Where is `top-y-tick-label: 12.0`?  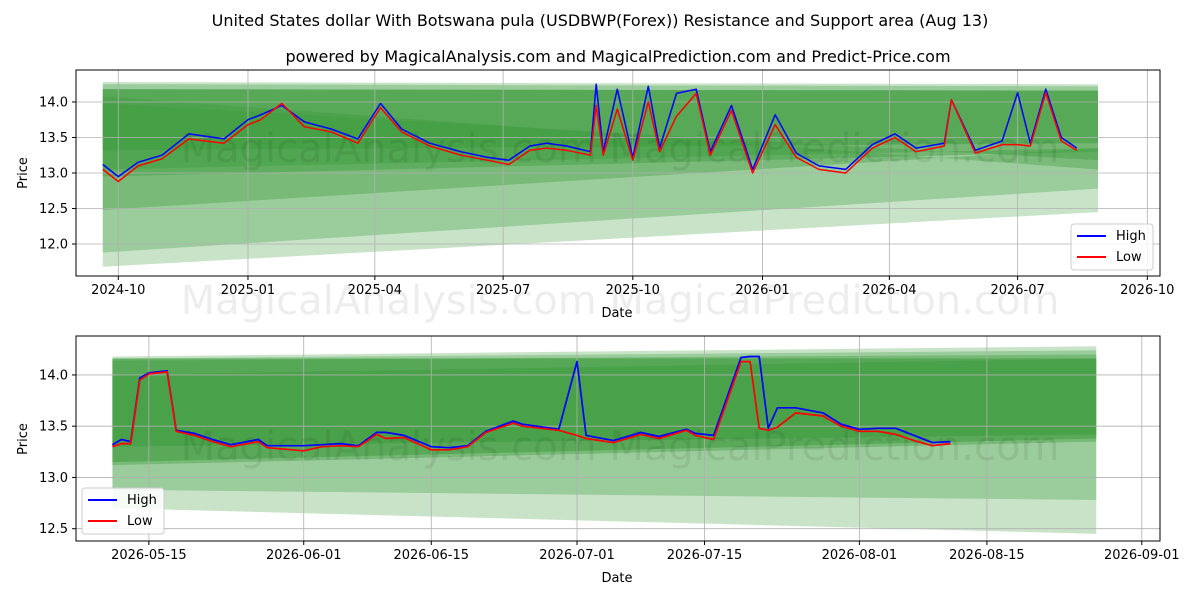 top-y-tick-label: 12.0 is located at coordinates (53, 245).